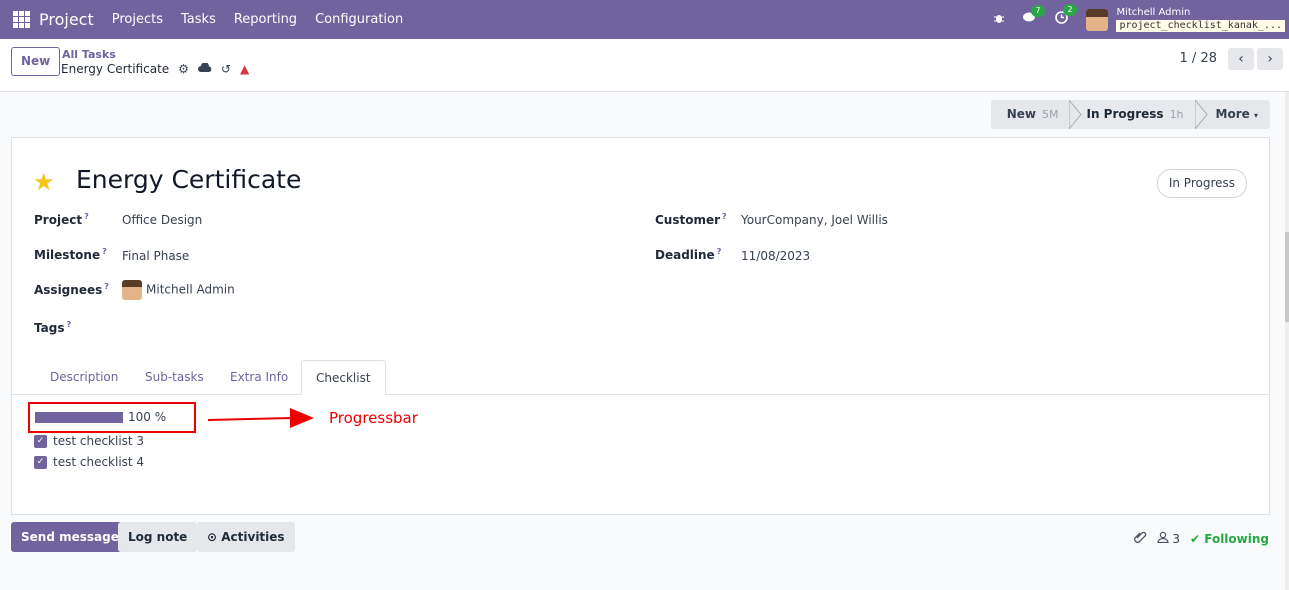 The height and width of the screenshot is (590, 1289). Describe the element at coordinates (198, 19) in the screenshot. I see `menu-tasks: Tasks` at that location.